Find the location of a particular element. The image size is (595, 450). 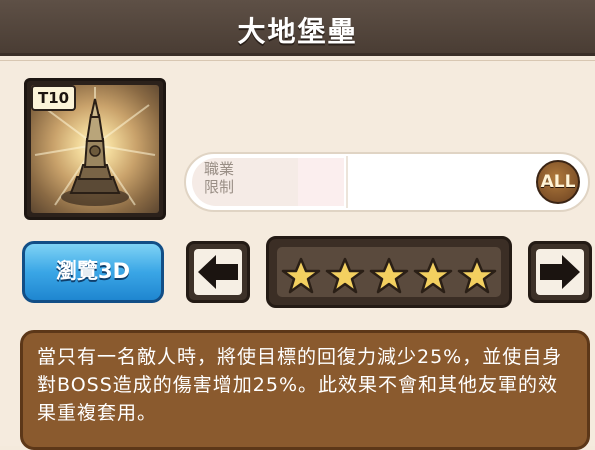

star-rating is located at coordinates (389, 272).